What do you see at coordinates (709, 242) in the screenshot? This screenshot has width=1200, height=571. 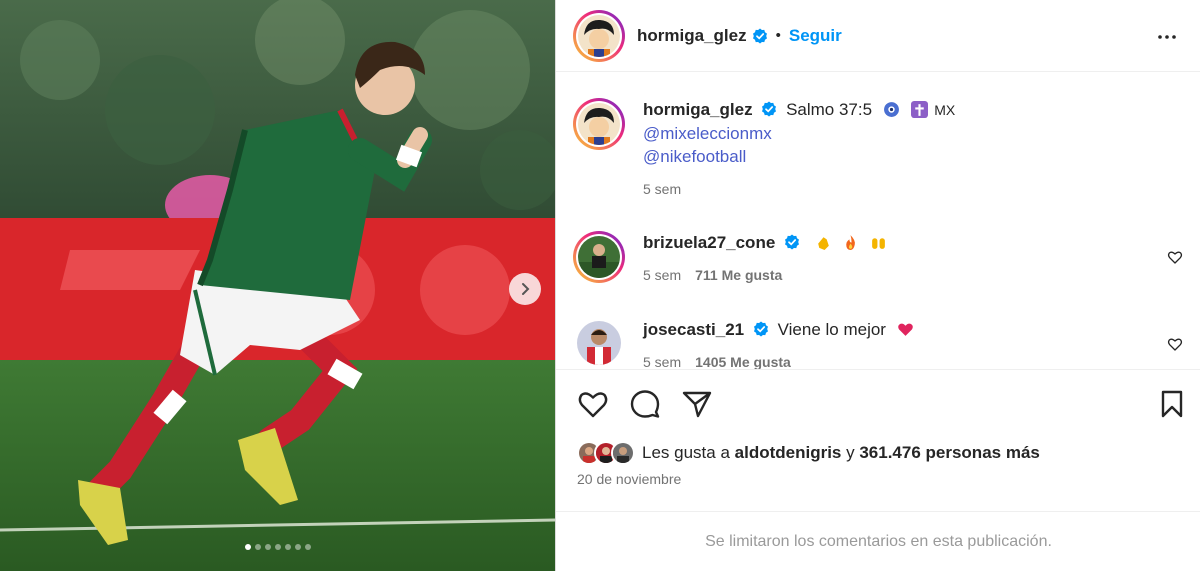 I see `comment-username: brizuela27_cone` at bounding box center [709, 242].